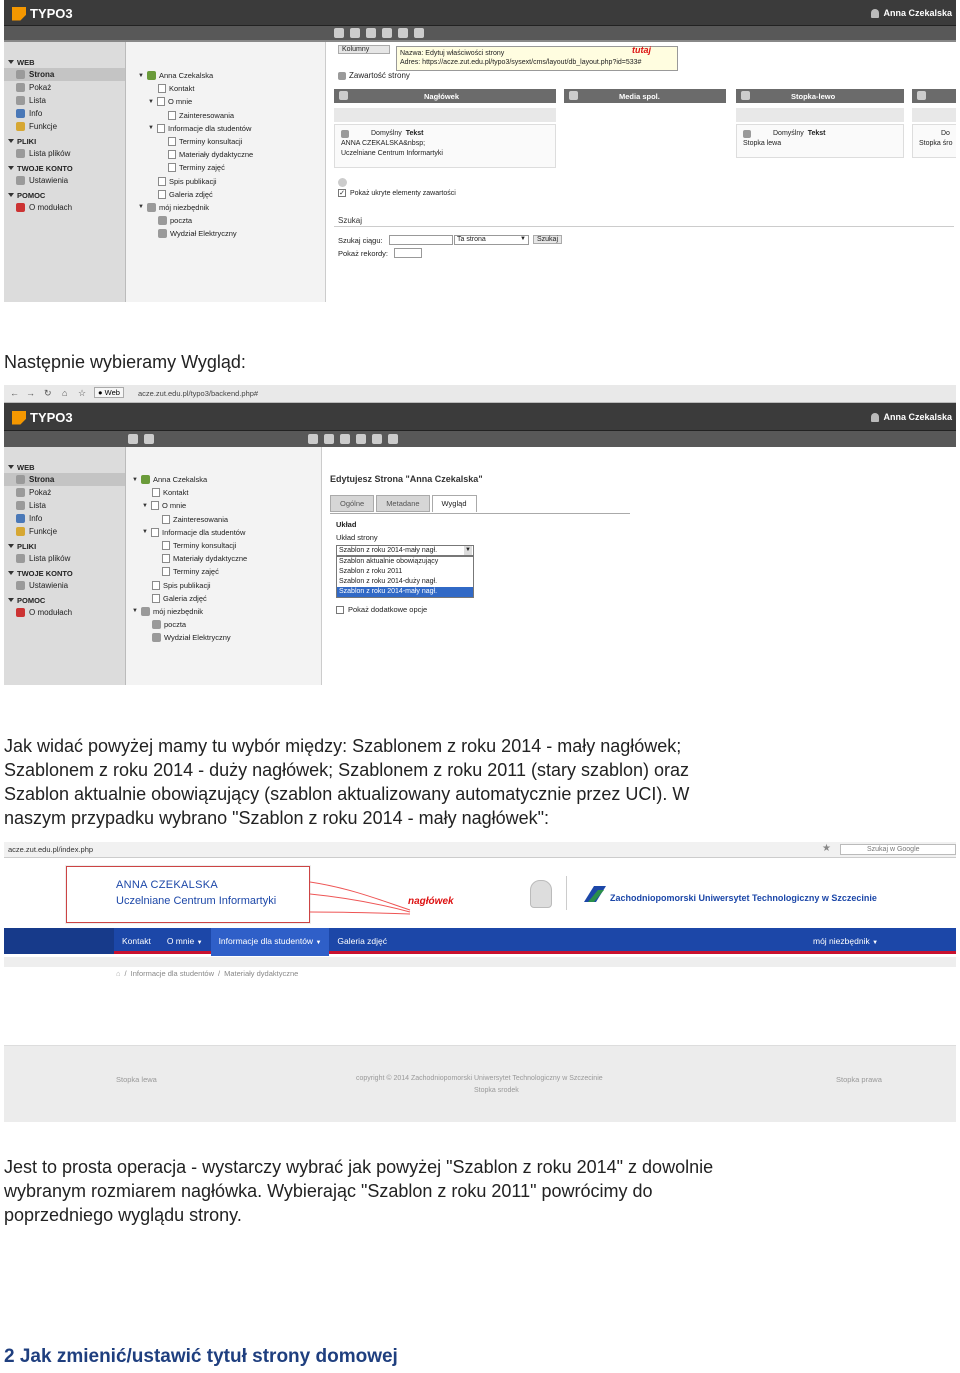 This screenshot has width=960, height=1373. Describe the element at coordinates (50, 849) in the screenshot. I see `url-bar: acze.zut.edu.pl/index.php` at that location.